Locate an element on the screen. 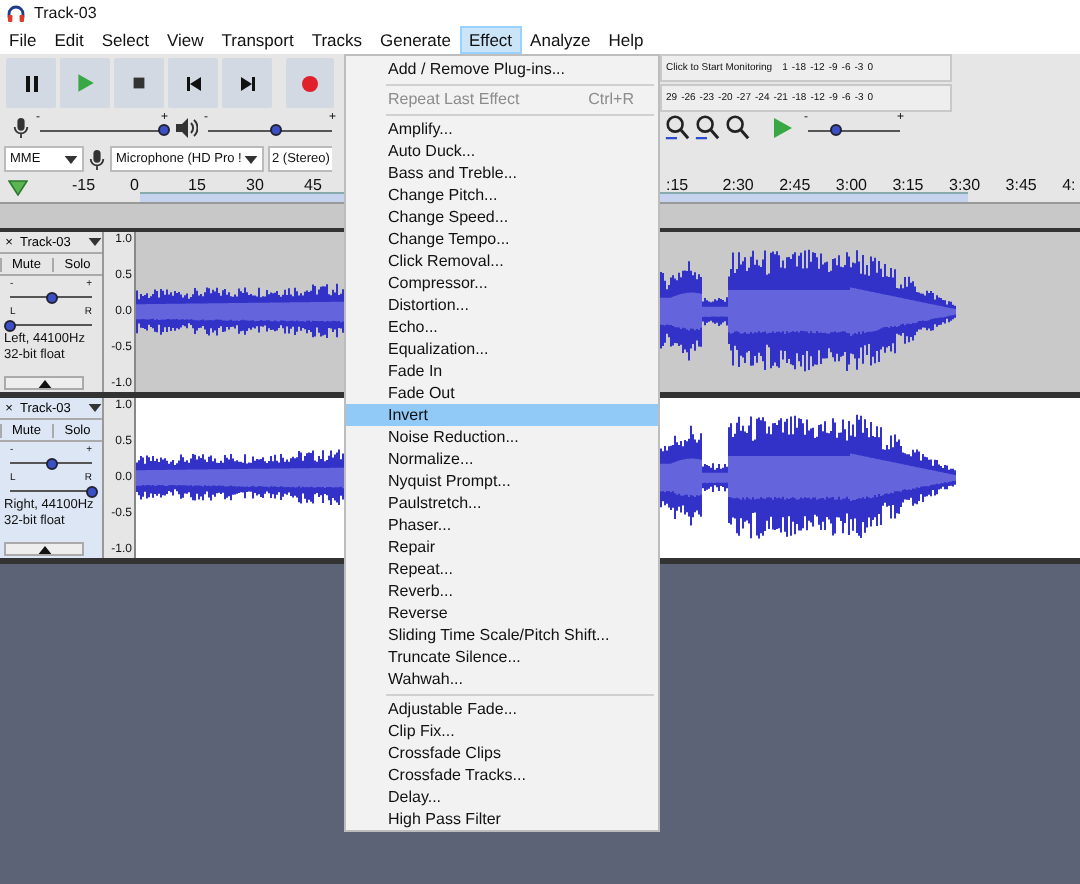 This screenshot has height=884, width=1080. window-title: Track-03 is located at coordinates (65, 13).